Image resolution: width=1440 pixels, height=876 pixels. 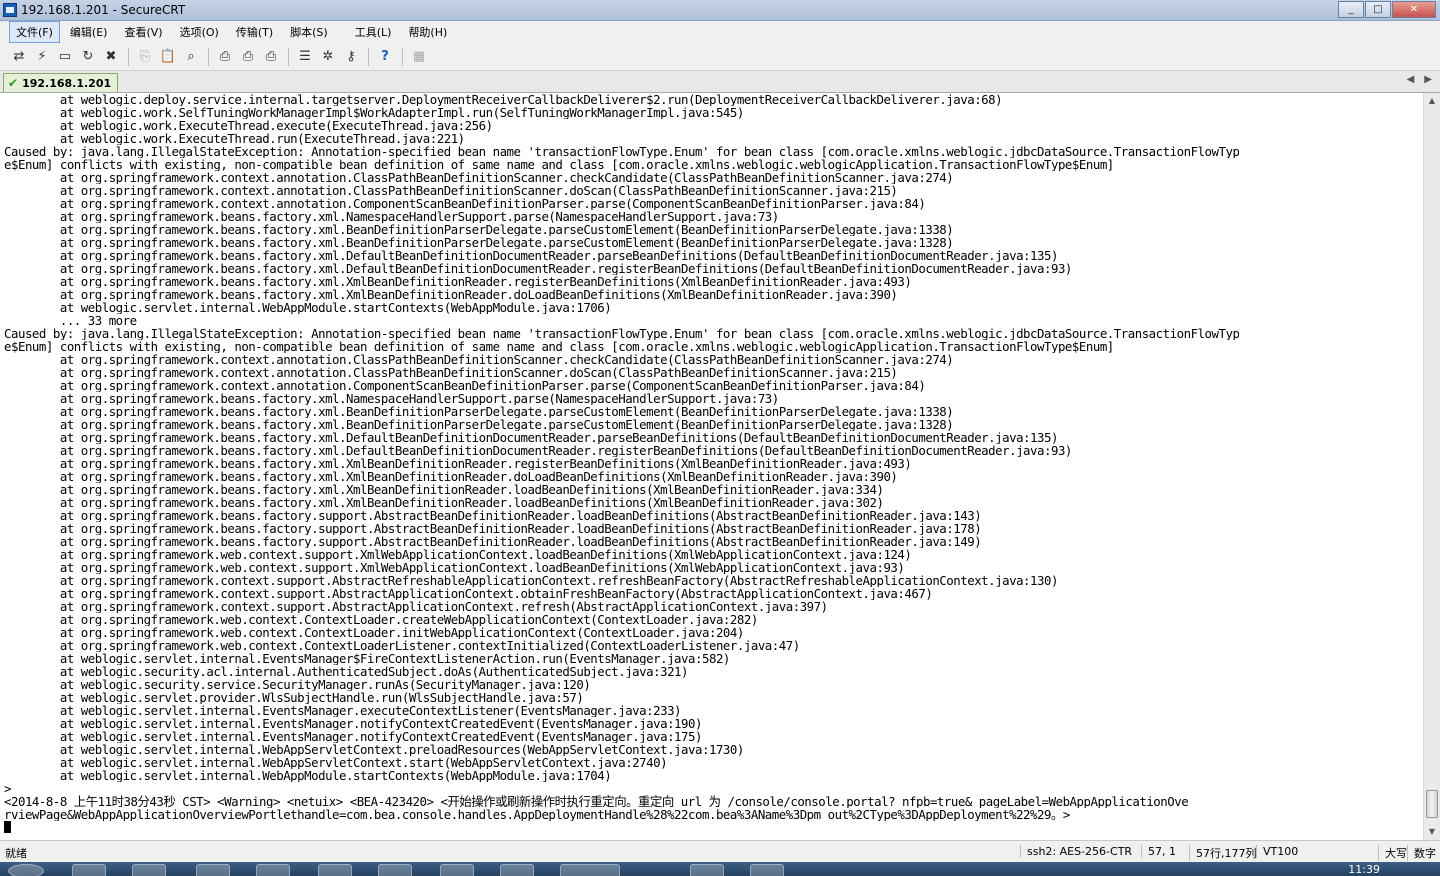 I want to click on reconnect-icon: ↻, so click(x=88, y=57).